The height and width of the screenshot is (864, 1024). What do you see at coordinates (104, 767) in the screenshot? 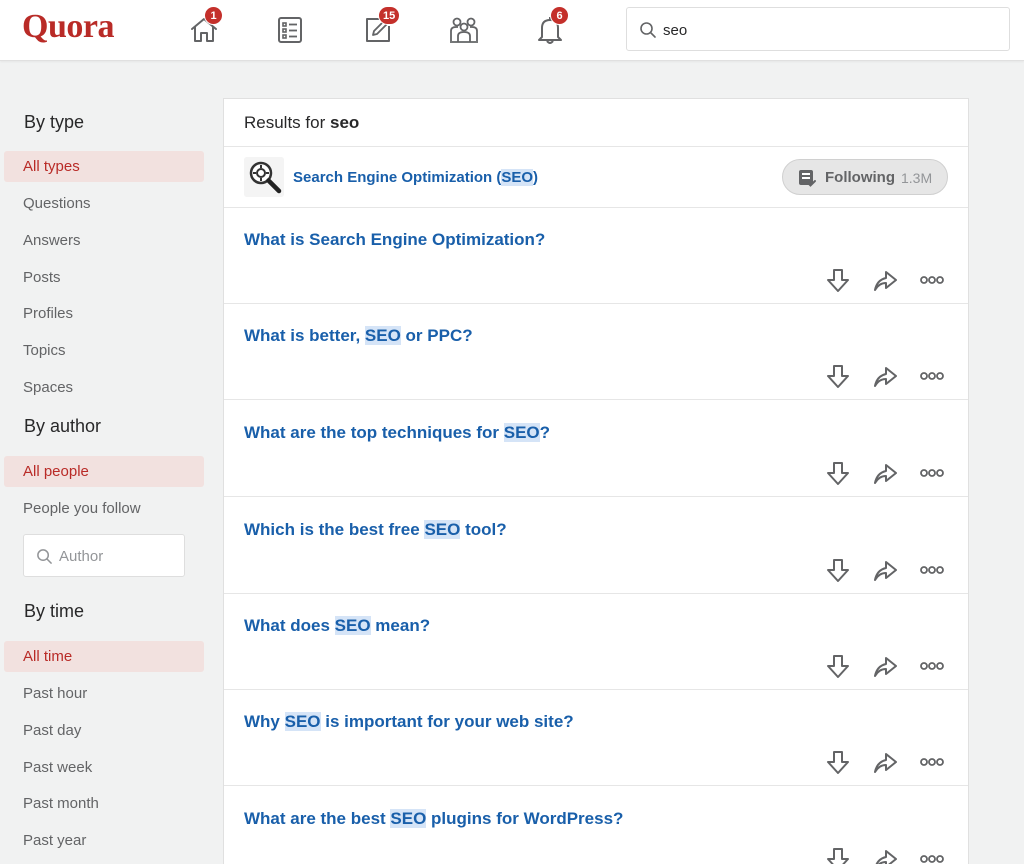
I see `filter-past-week: Past week` at bounding box center [104, 767].